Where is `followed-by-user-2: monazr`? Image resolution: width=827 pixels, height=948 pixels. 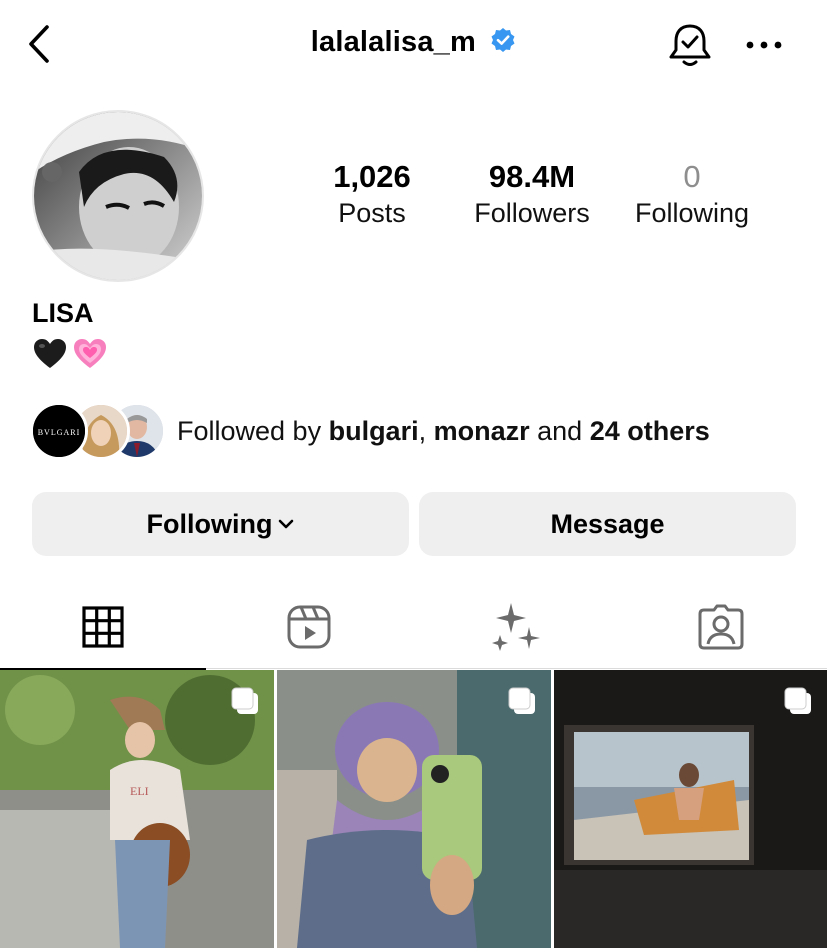 followed-by-user-2: monazr is located at coordinates (481, 431).